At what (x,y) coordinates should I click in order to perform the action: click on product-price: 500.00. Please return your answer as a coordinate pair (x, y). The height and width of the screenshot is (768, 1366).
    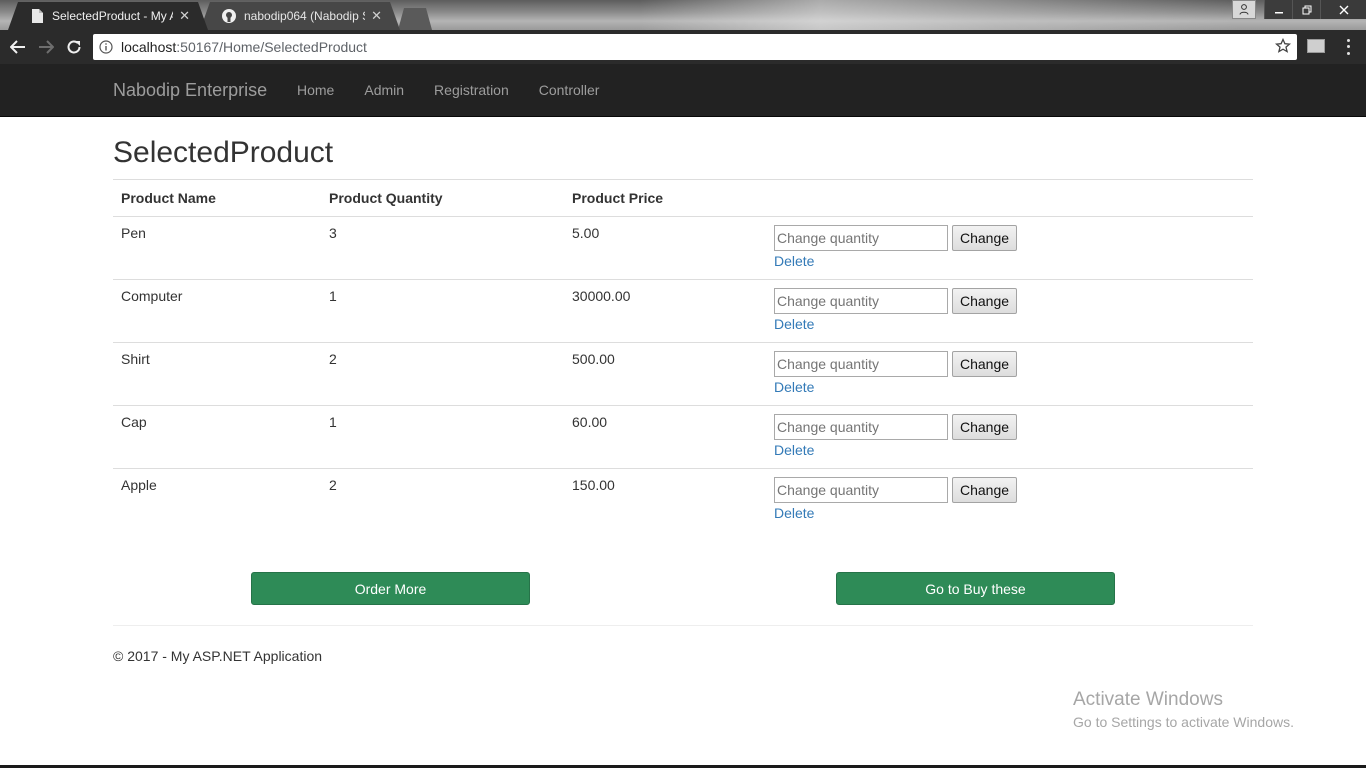
    Looking at the image, I should click on (665, 374).